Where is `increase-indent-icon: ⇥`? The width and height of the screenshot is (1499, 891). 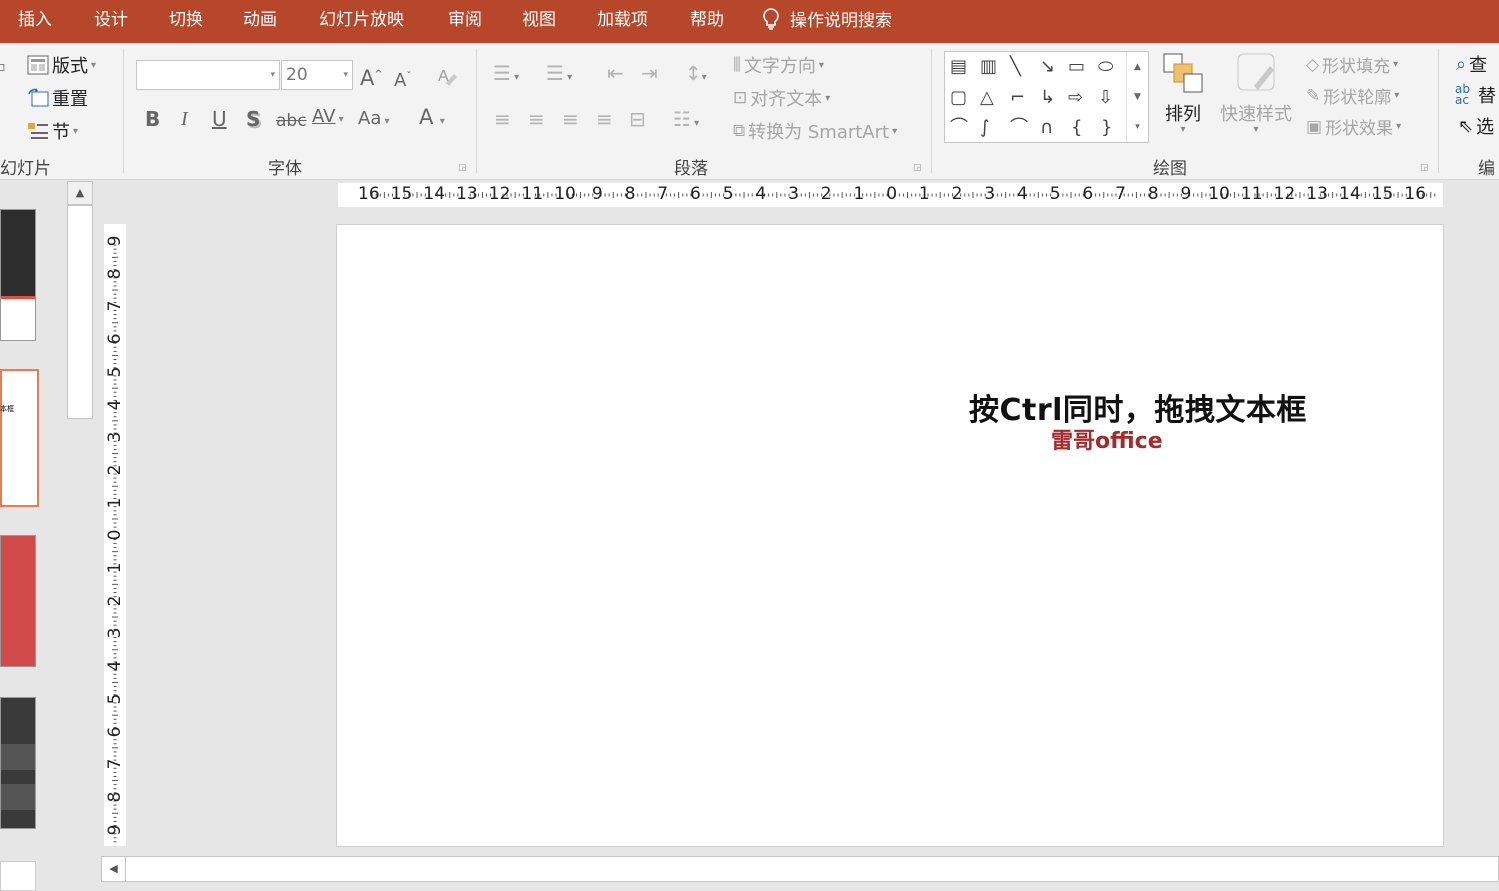 increase-indent-icon: ⇥ is located at coordinates (649, 73).